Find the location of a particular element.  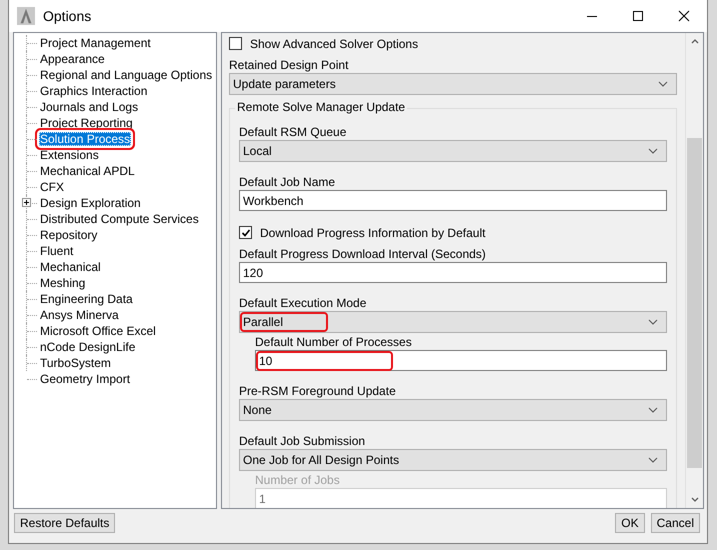

tree-item: Graphics Interaction is located at coordinates (93, 91).